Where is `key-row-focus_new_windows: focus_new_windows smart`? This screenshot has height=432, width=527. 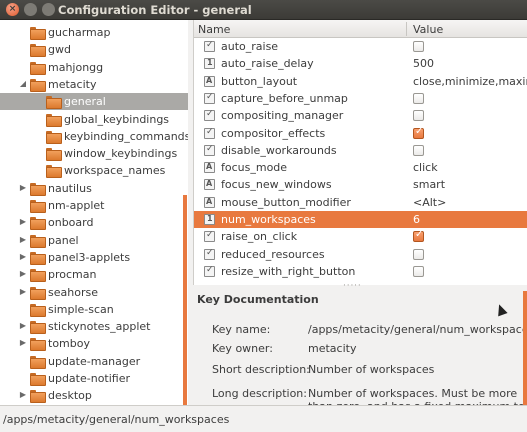
key-row-focus_new_windows: focus_new_windows smart is located at coordinates (360, 184).